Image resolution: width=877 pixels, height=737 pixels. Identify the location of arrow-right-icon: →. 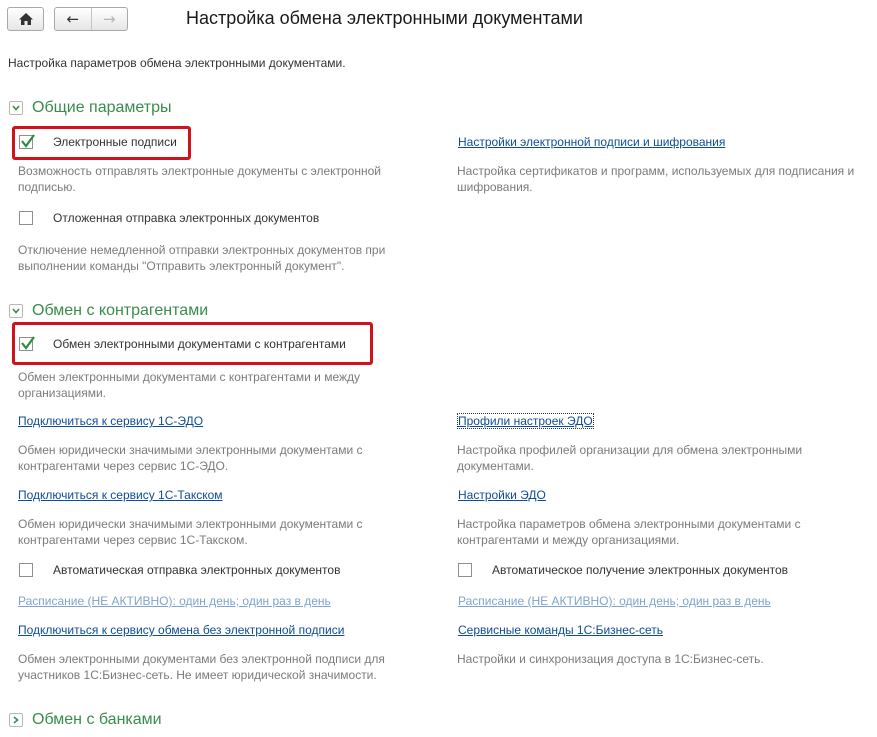
(109, 18).